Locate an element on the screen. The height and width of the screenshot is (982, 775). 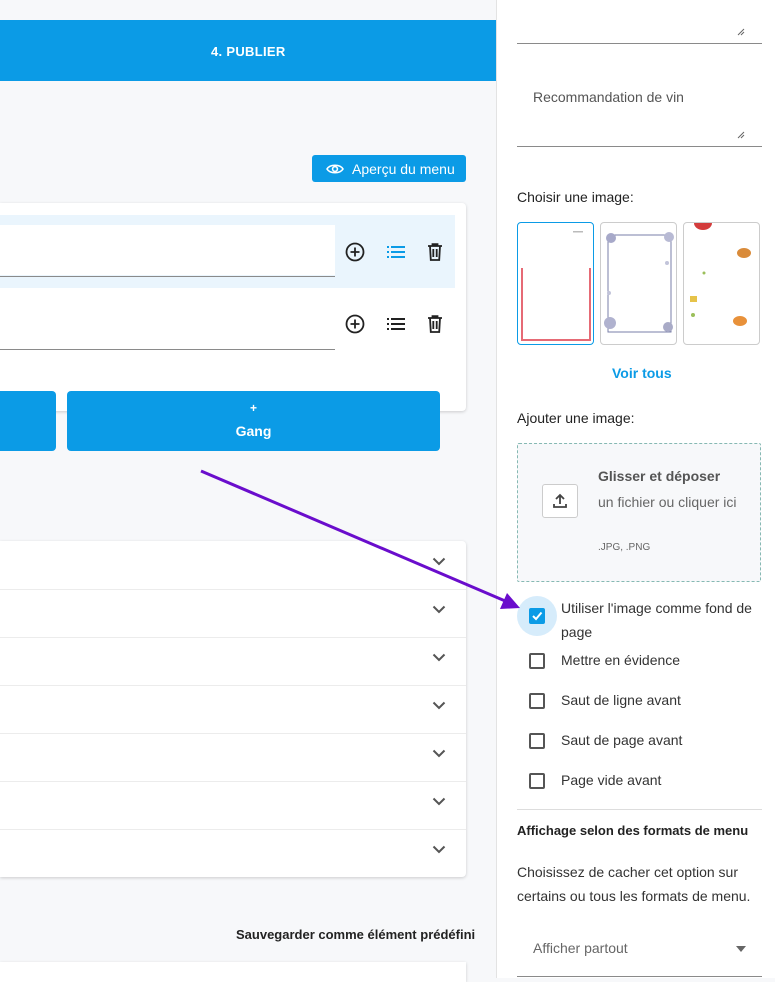
step-publish-label: 4. PUBLIER is located at coordinates (248, 51).